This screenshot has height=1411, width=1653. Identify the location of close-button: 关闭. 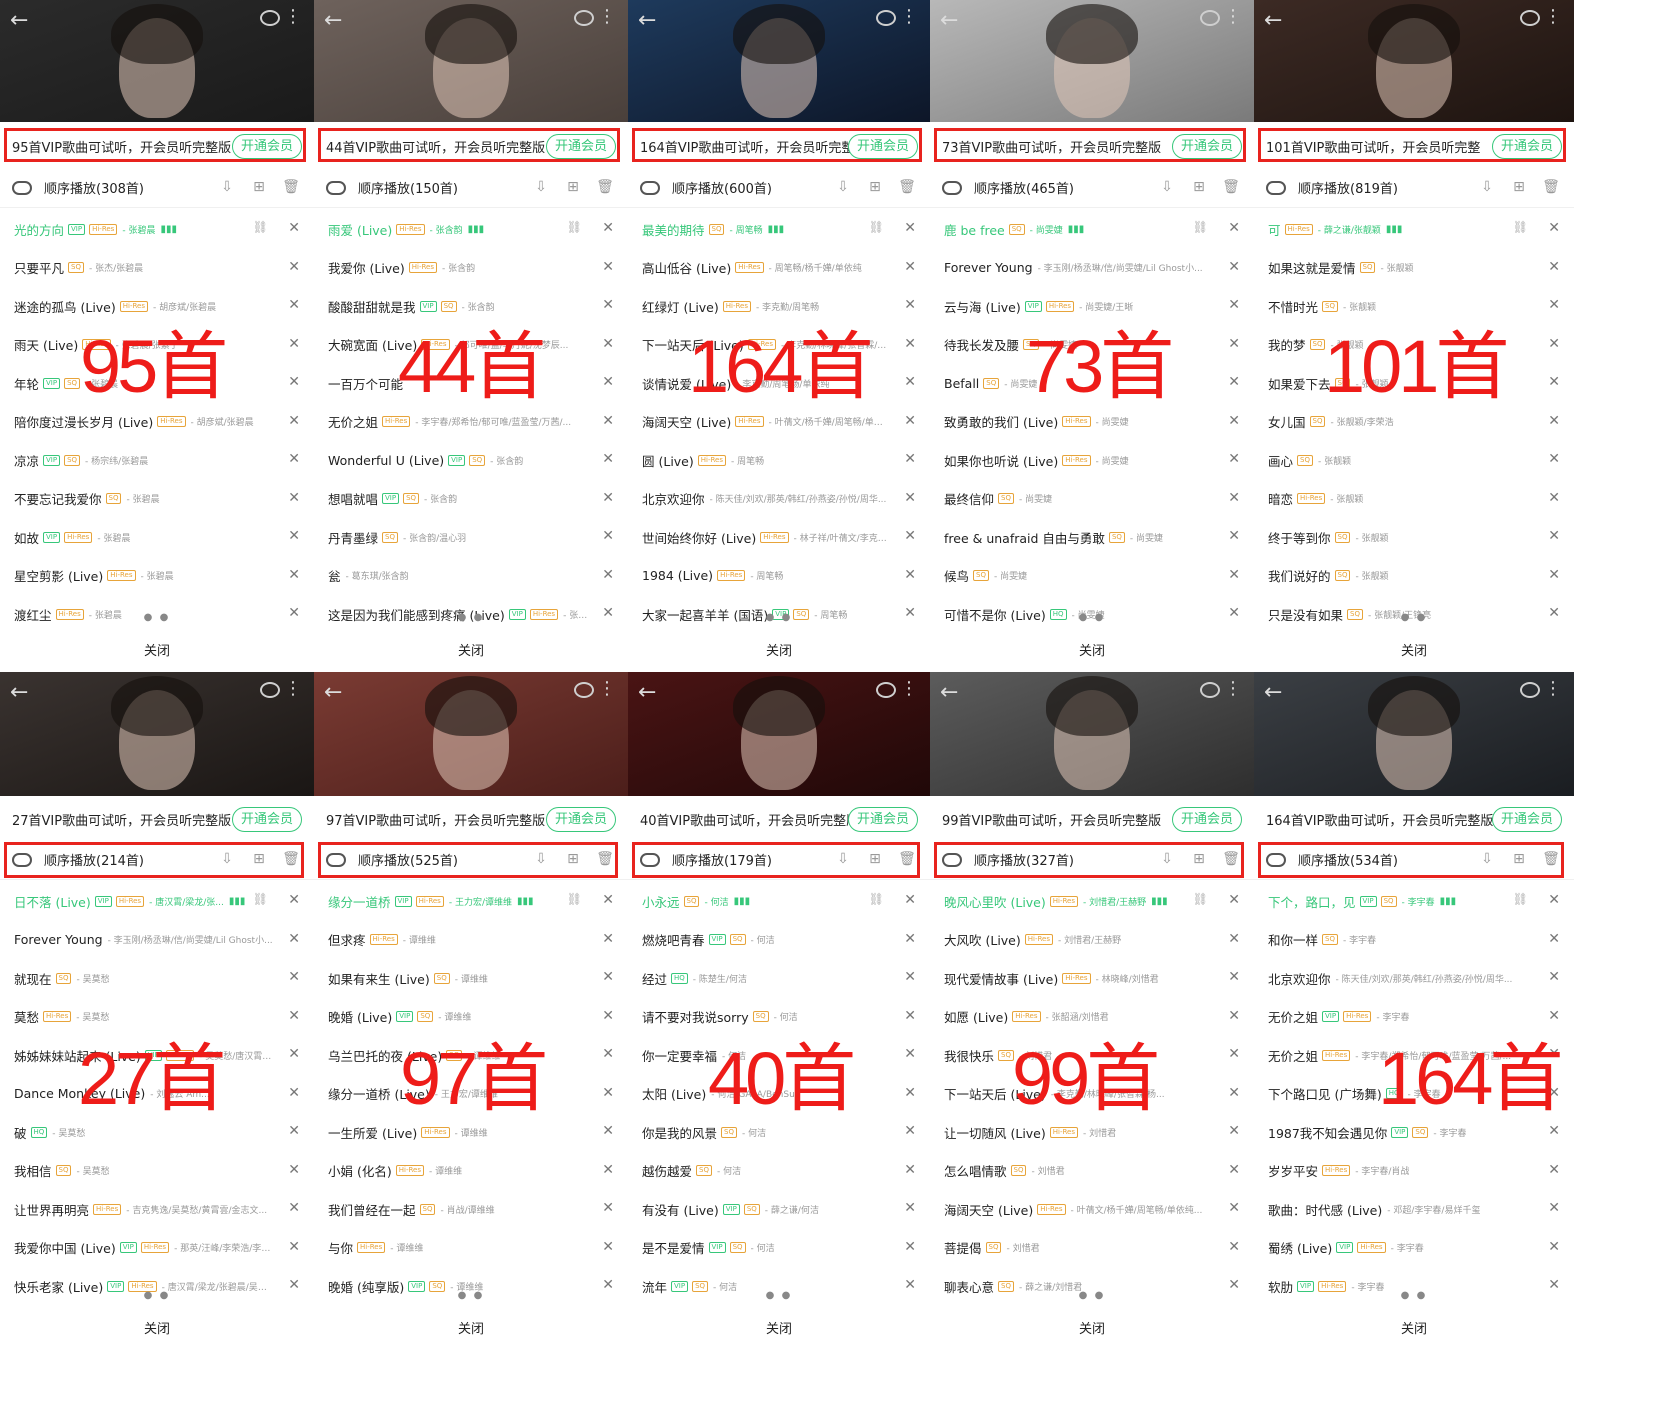
(471, 649).